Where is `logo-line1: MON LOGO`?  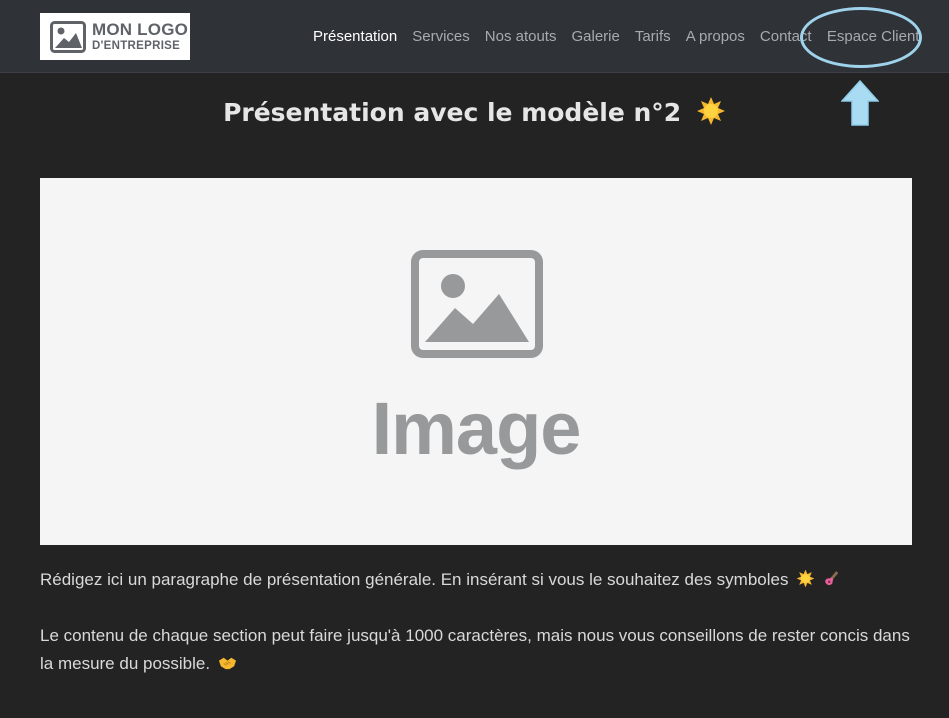 logo-line1: MON LOGO is located at coordinates (140, 29).